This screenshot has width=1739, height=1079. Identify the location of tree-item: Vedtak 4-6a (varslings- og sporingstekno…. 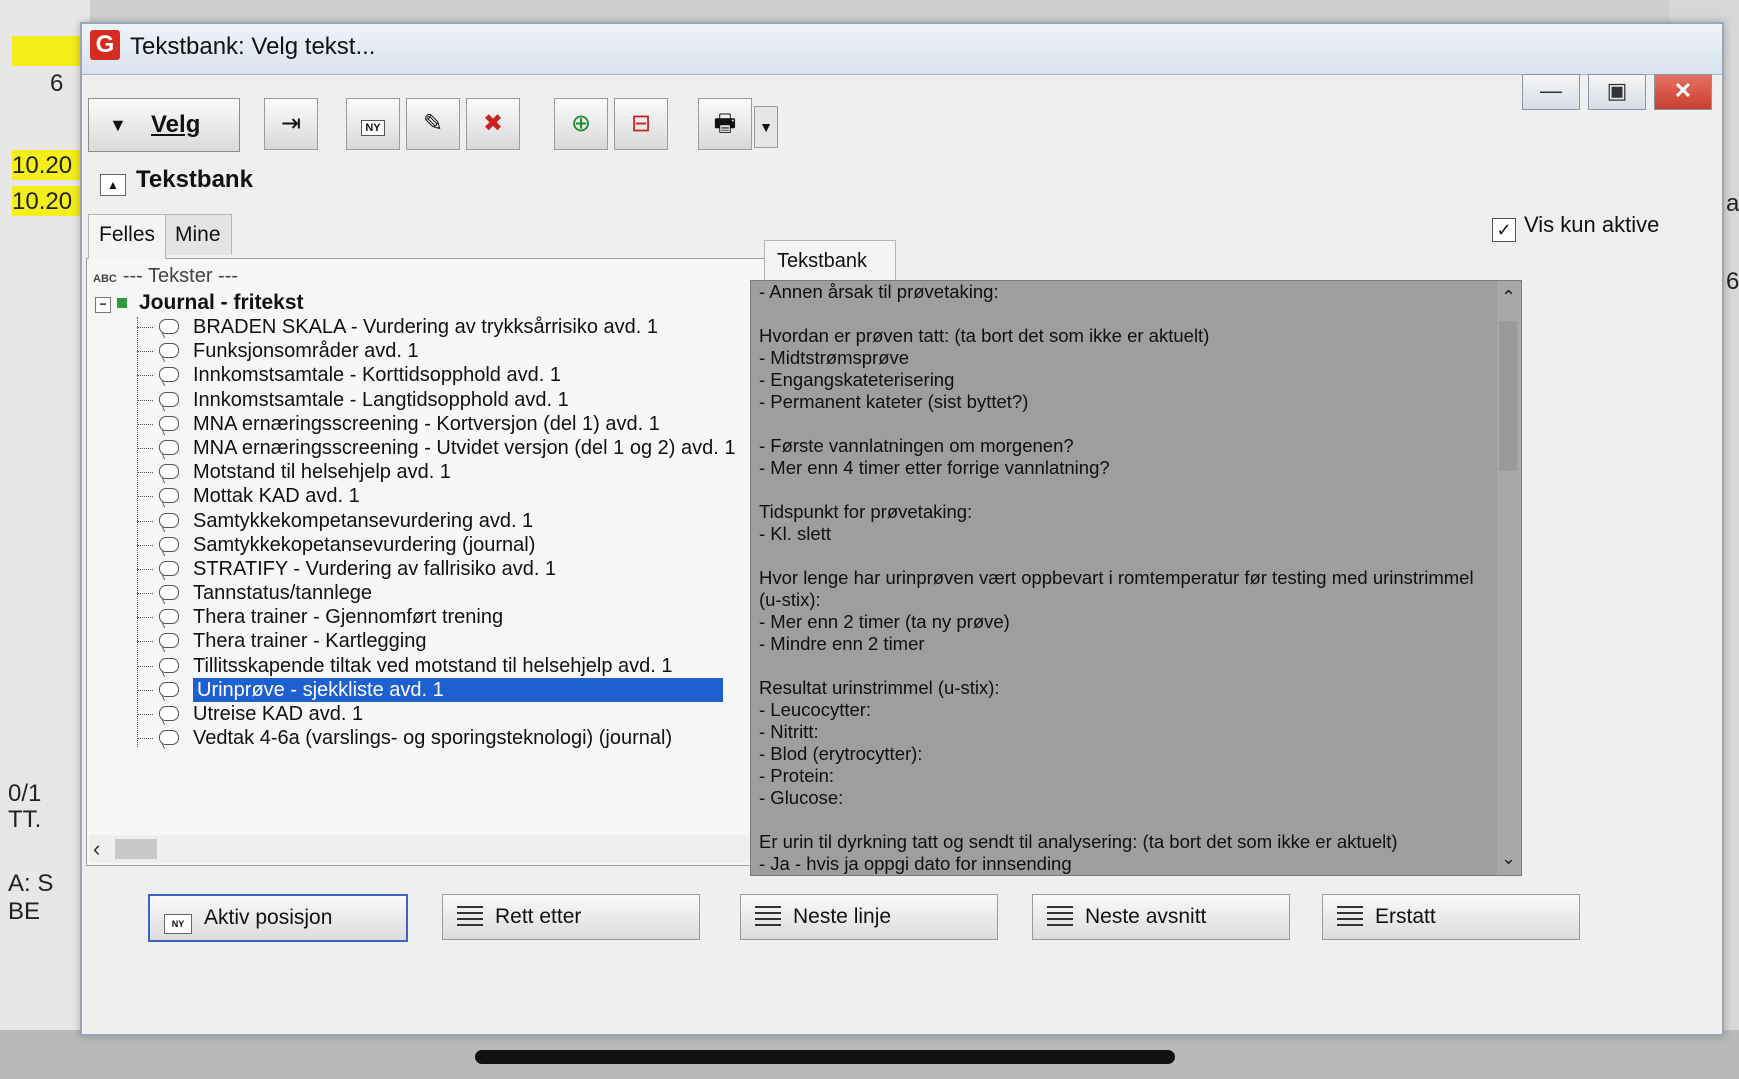
(466, 738).